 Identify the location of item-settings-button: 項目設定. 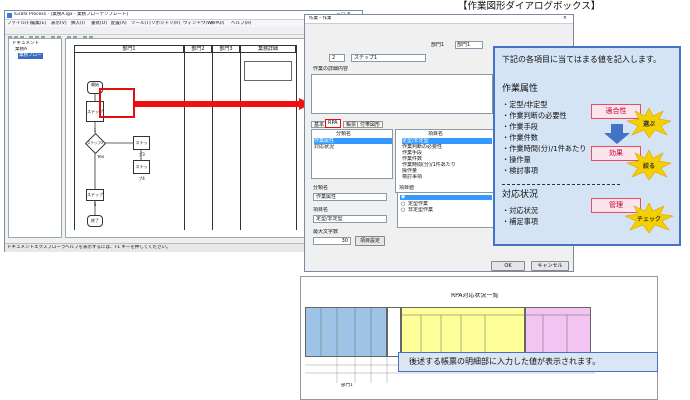
(370, 241).